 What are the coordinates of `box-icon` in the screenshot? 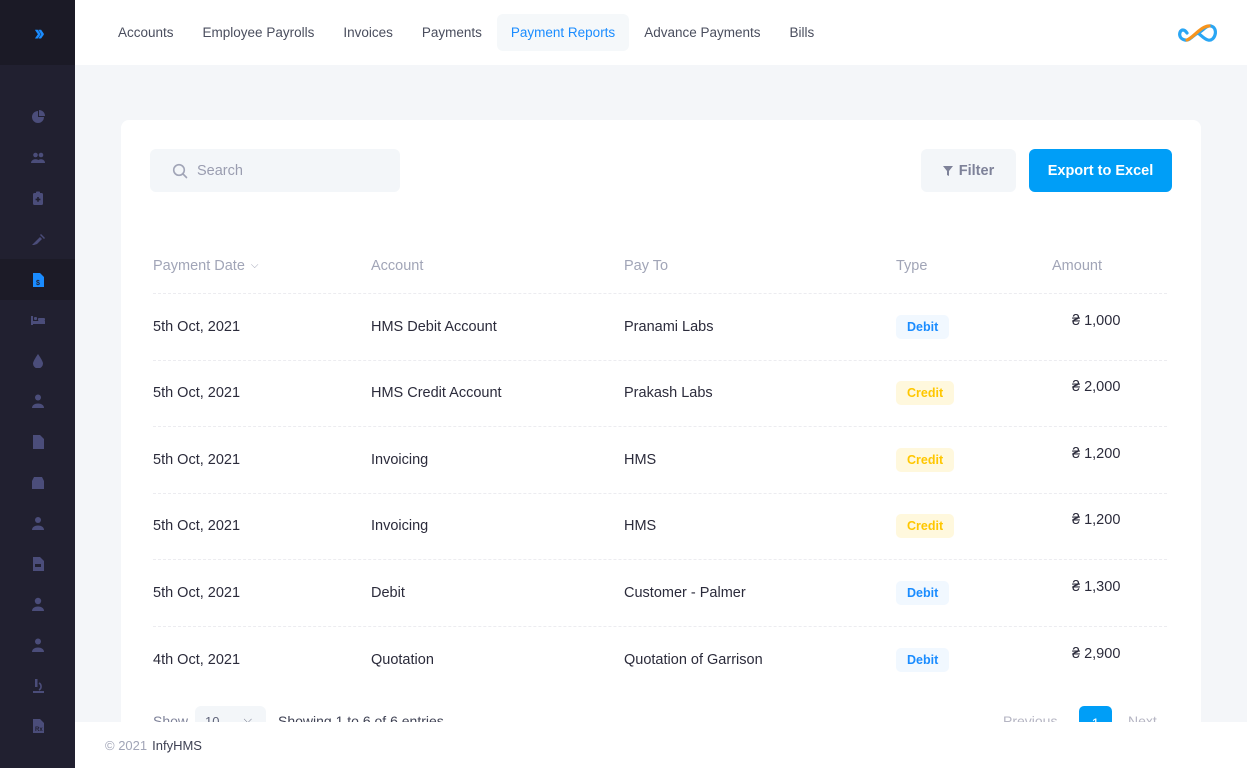 It's located at (37, 482).